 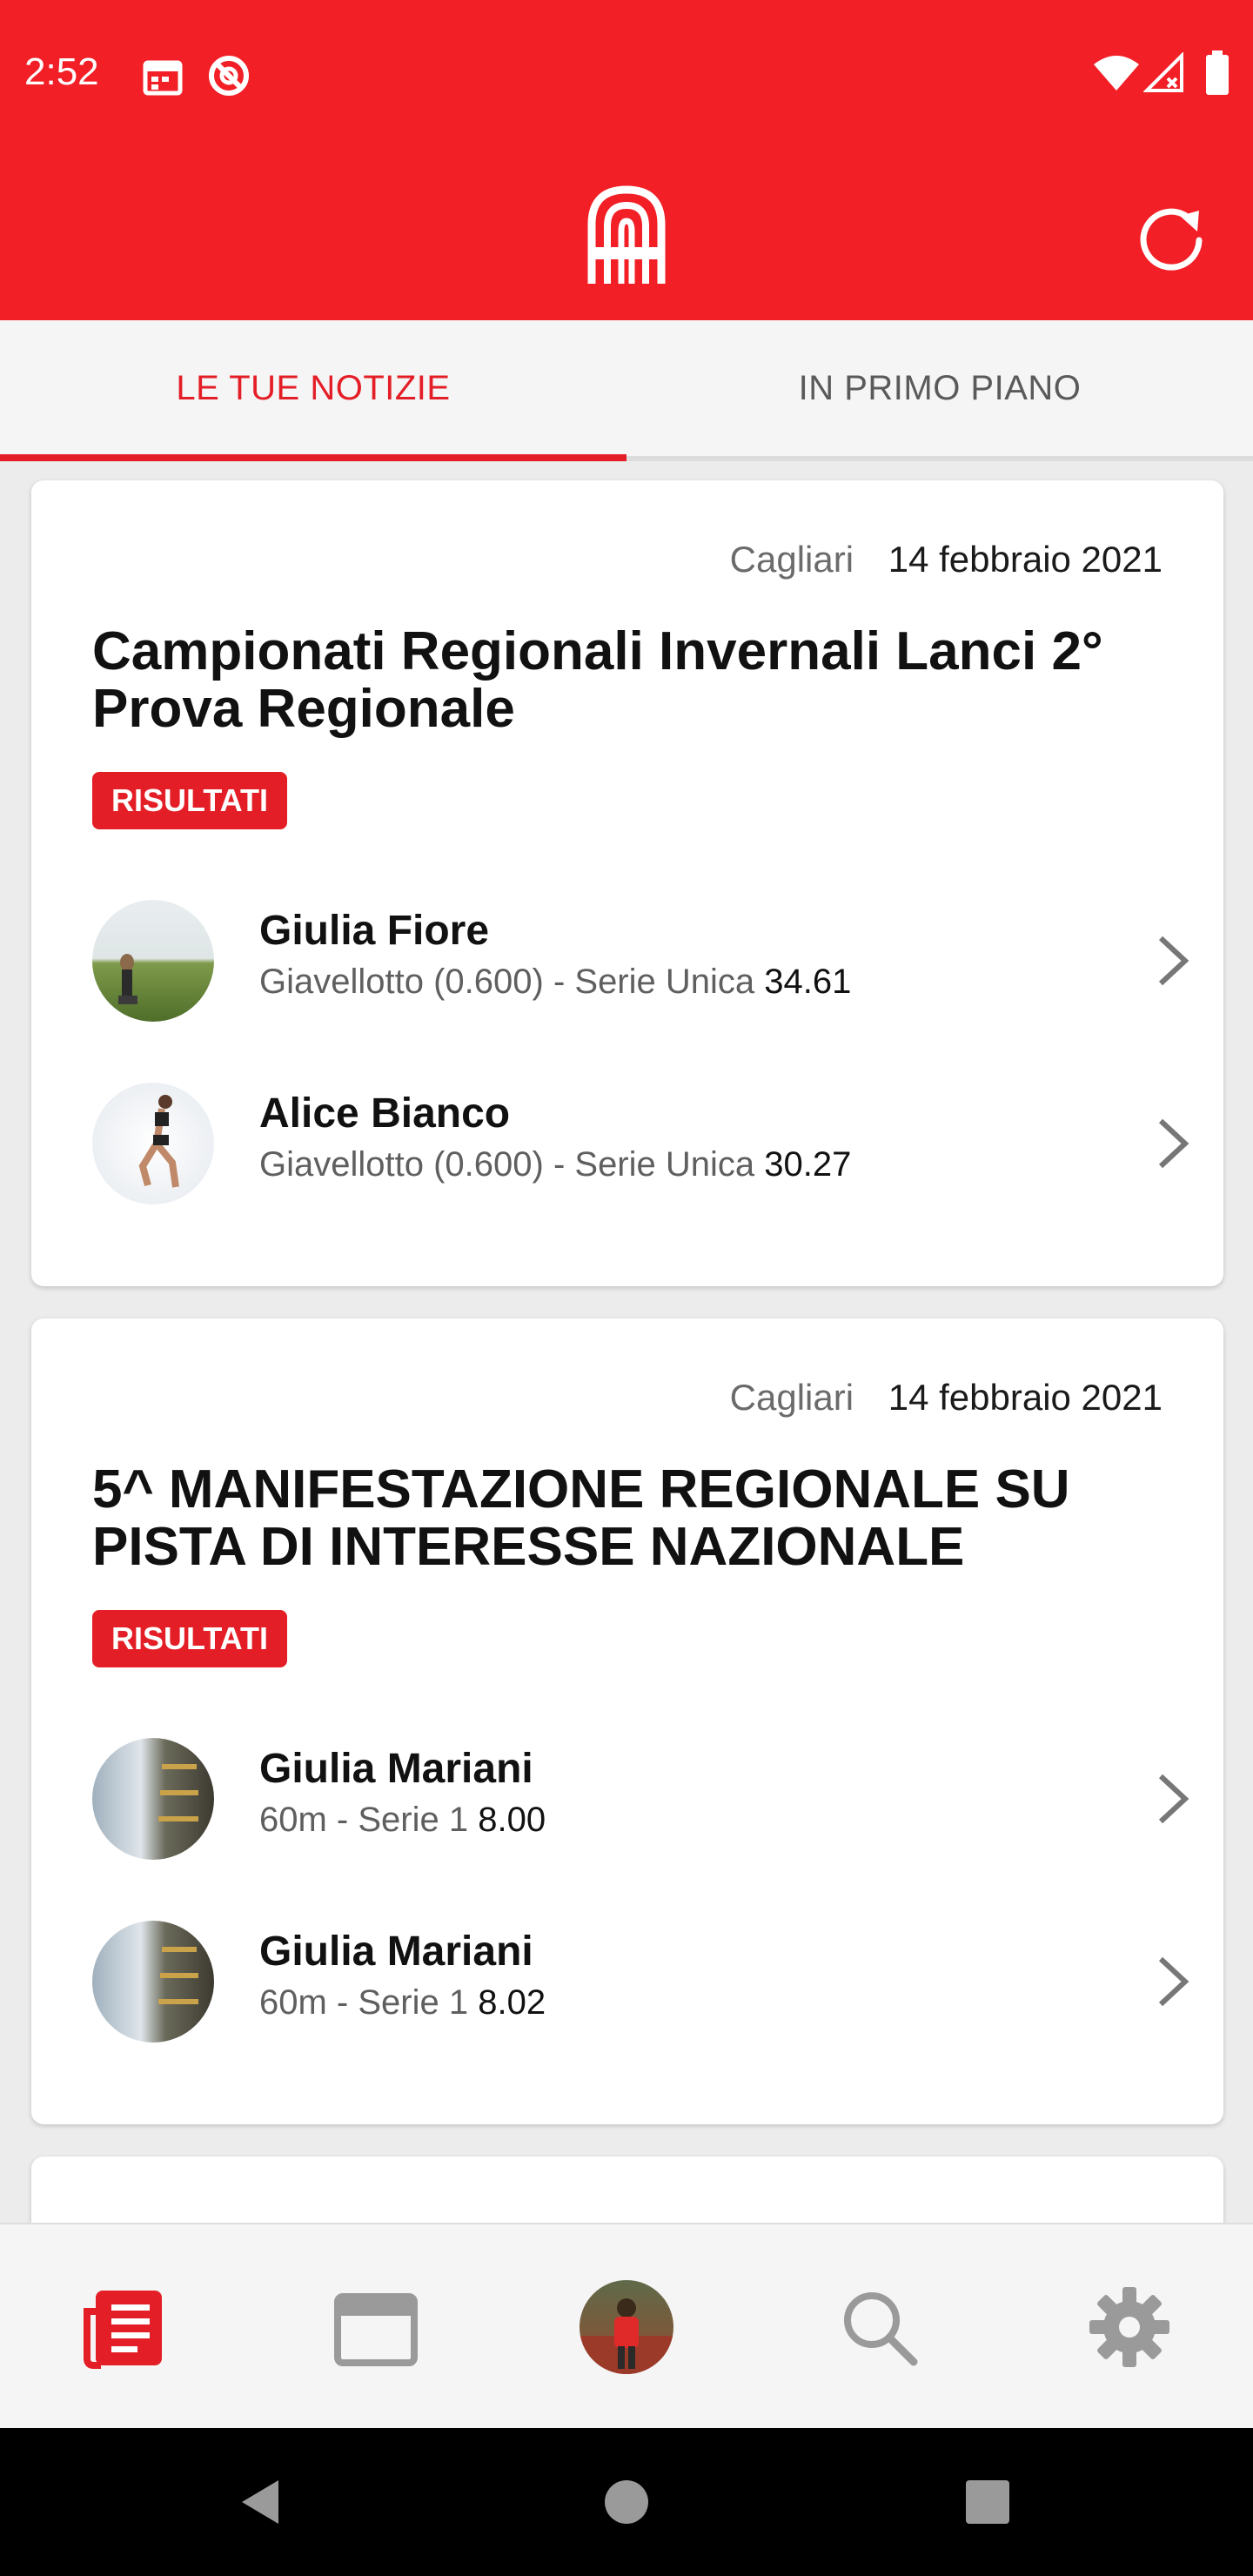 What do you see at coordinates (61, 71) in the screenshot?
I see `status-time: 2:52` at bounding box center [61, 71].